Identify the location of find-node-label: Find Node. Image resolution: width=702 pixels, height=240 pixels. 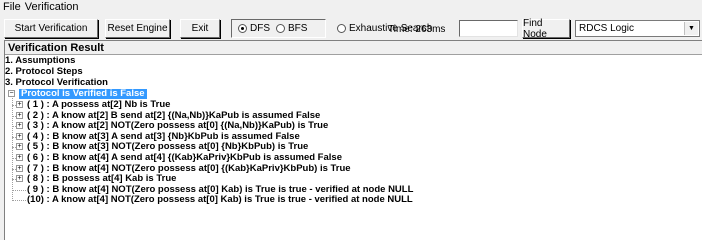
(535, 28).